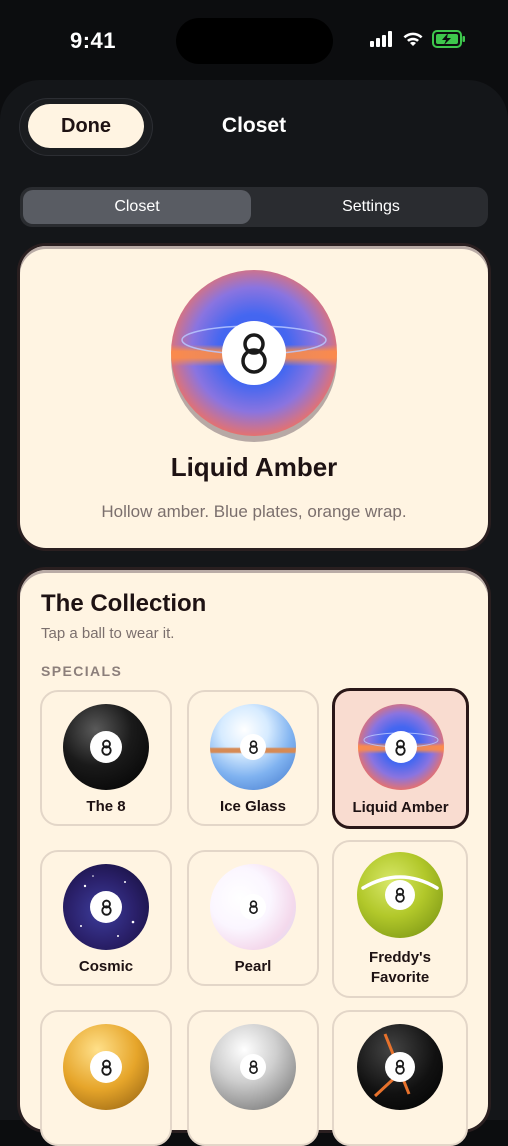  What do you see at coordinates (254, 125) in the screenshot?
I see `page-title: Closet` at bounding box center [254, 125].